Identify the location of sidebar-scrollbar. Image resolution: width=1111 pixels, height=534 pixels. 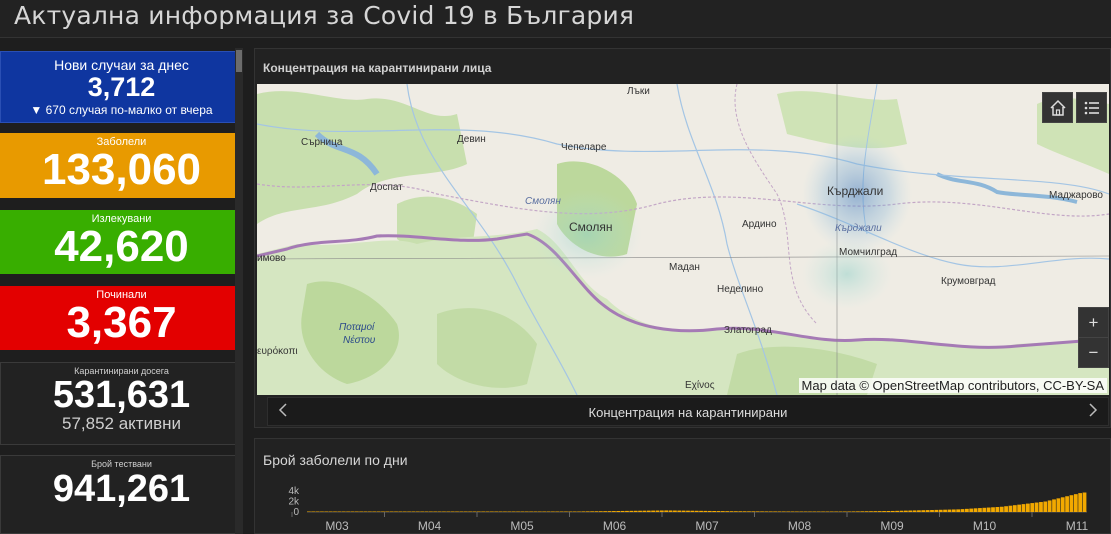
(239, 291).